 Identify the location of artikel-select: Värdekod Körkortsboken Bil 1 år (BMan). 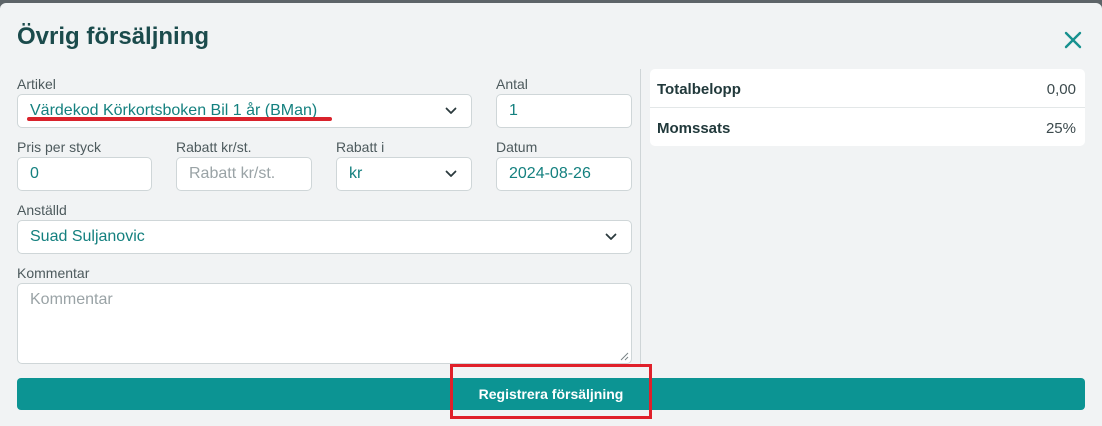
(244, 111).